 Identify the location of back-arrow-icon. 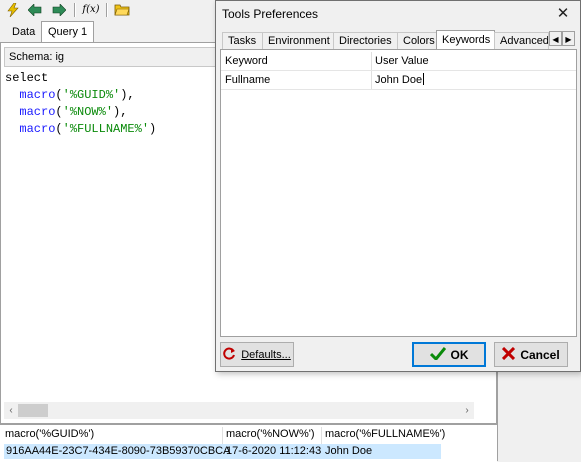
(35, 9).